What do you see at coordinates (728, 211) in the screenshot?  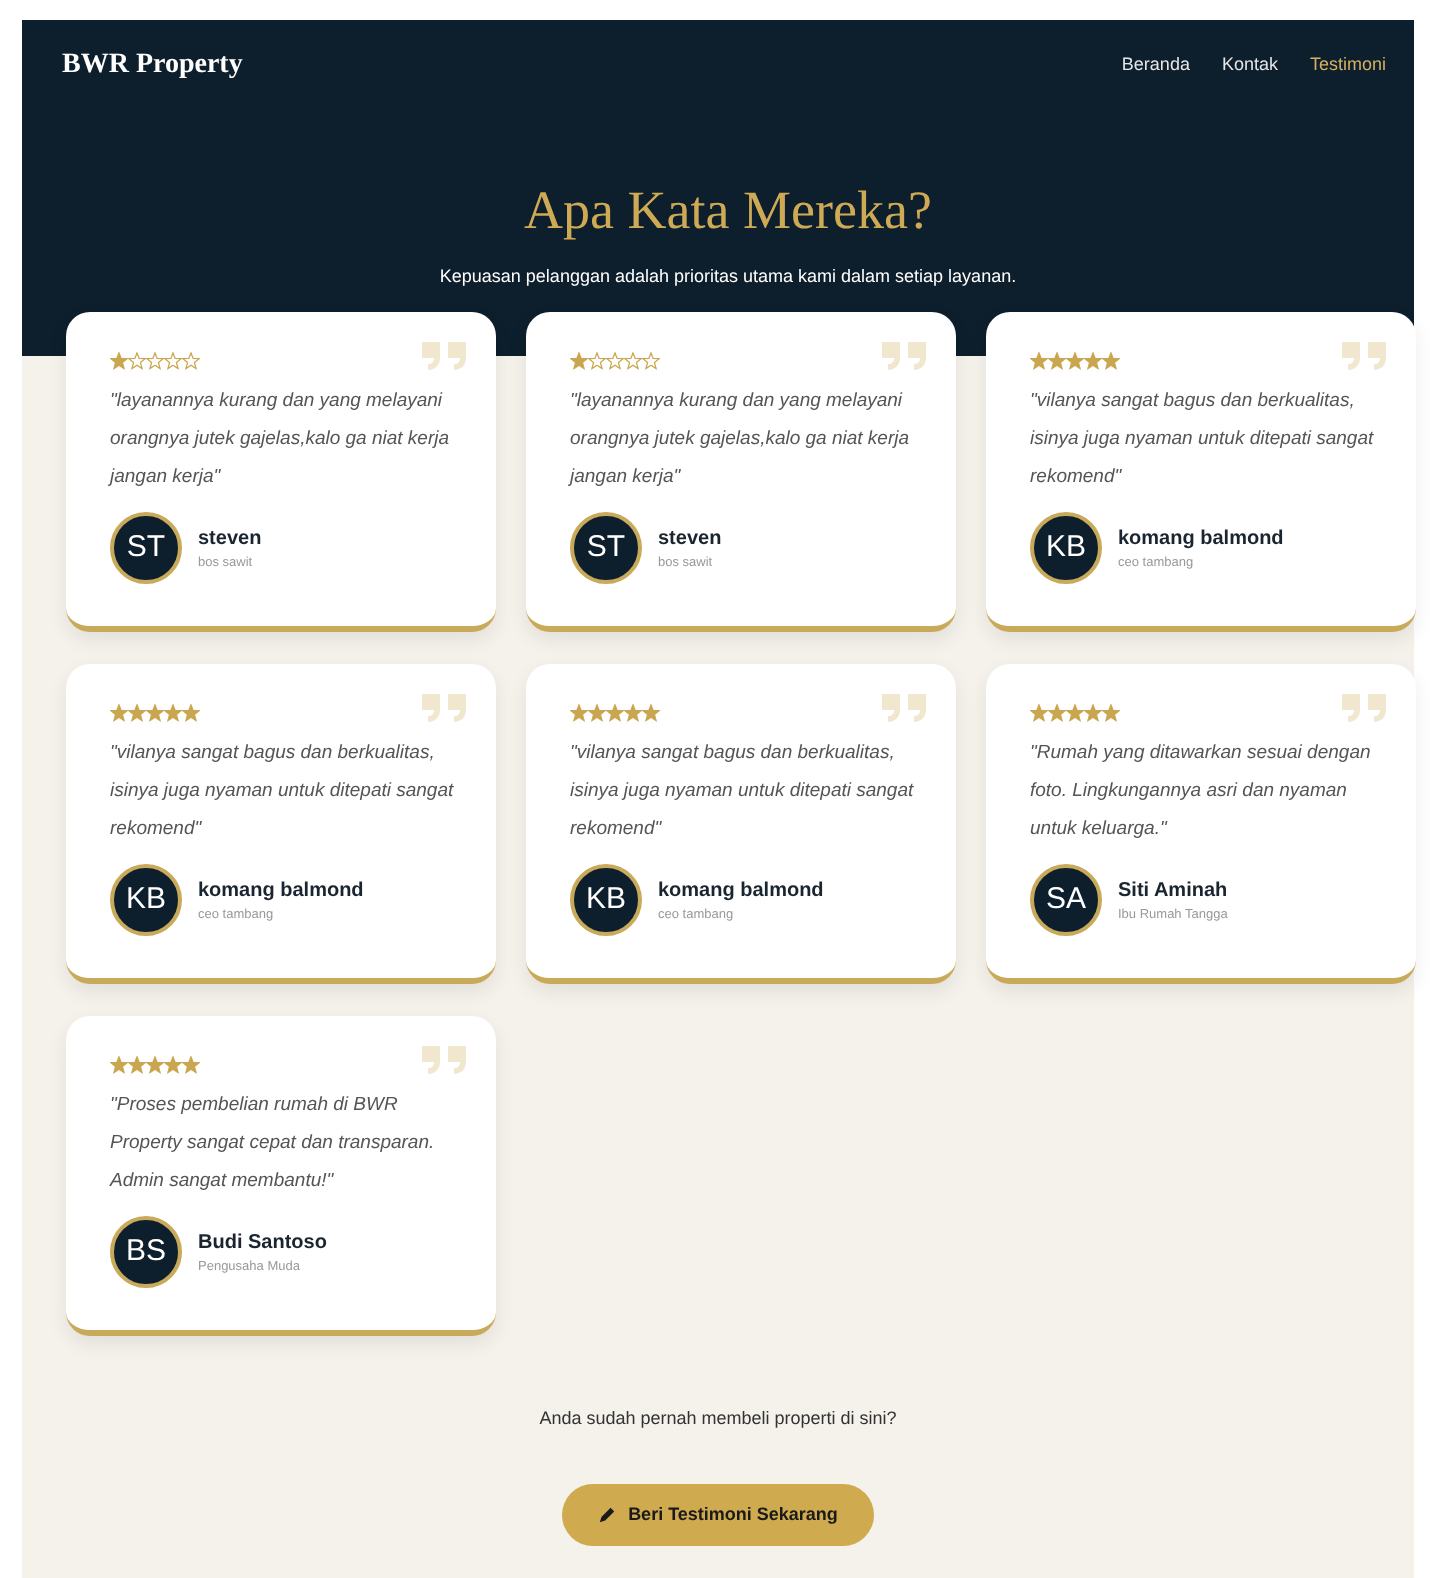 I see `page-title: Apa Kata Mereka?` at bounding box center [728, 211].